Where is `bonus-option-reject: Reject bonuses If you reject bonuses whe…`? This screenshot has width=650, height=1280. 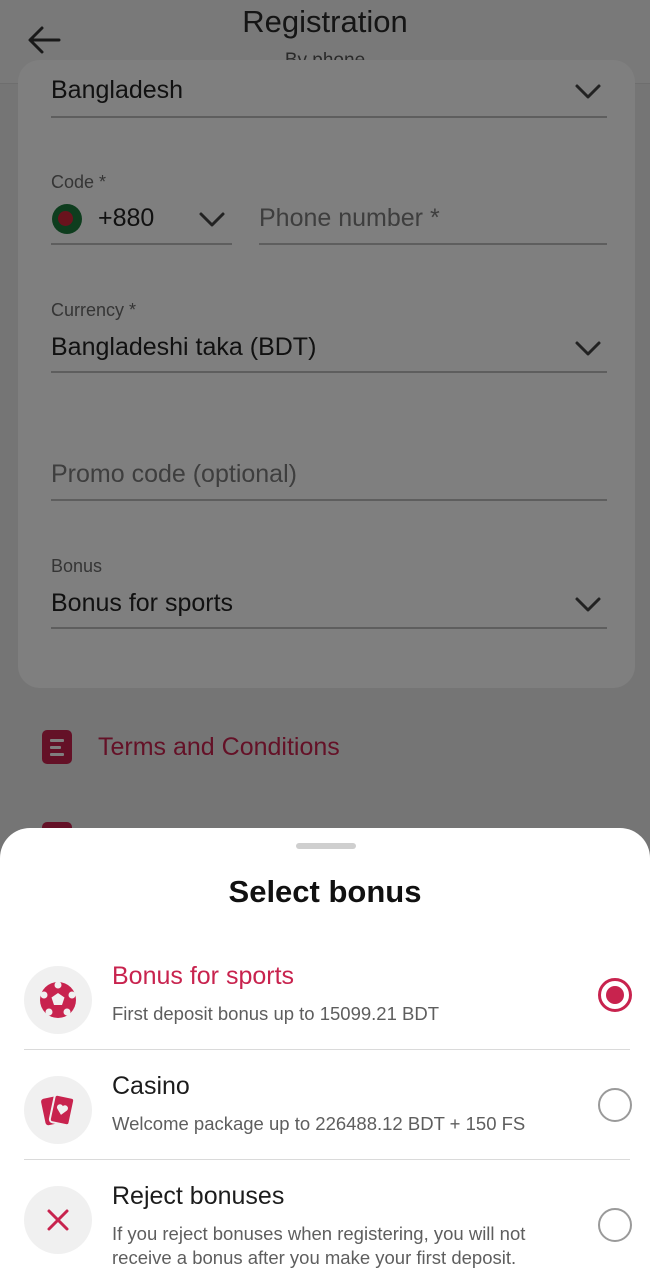
bonus-option-reject: Reject bonuses If you reject bonuses whe… is located at coordinates (325, 1228).